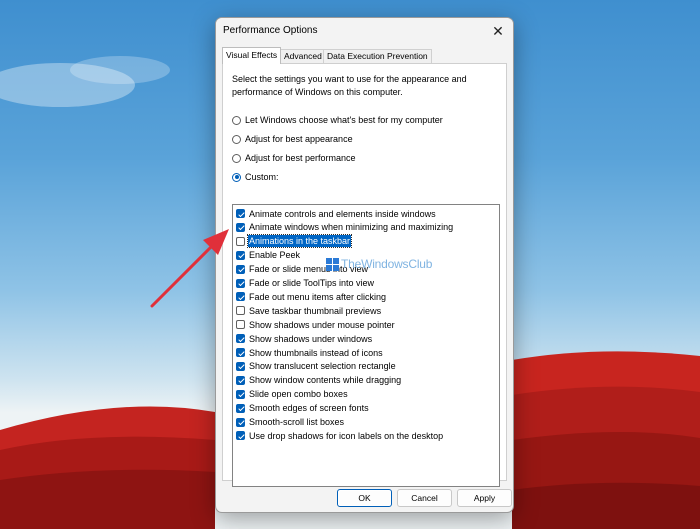 This screenshot has height=529, width=700. What do you see at coordinates (484, 498) in the screenshot?
I see `apply-button: Apply` at bounding box center [484, 498].